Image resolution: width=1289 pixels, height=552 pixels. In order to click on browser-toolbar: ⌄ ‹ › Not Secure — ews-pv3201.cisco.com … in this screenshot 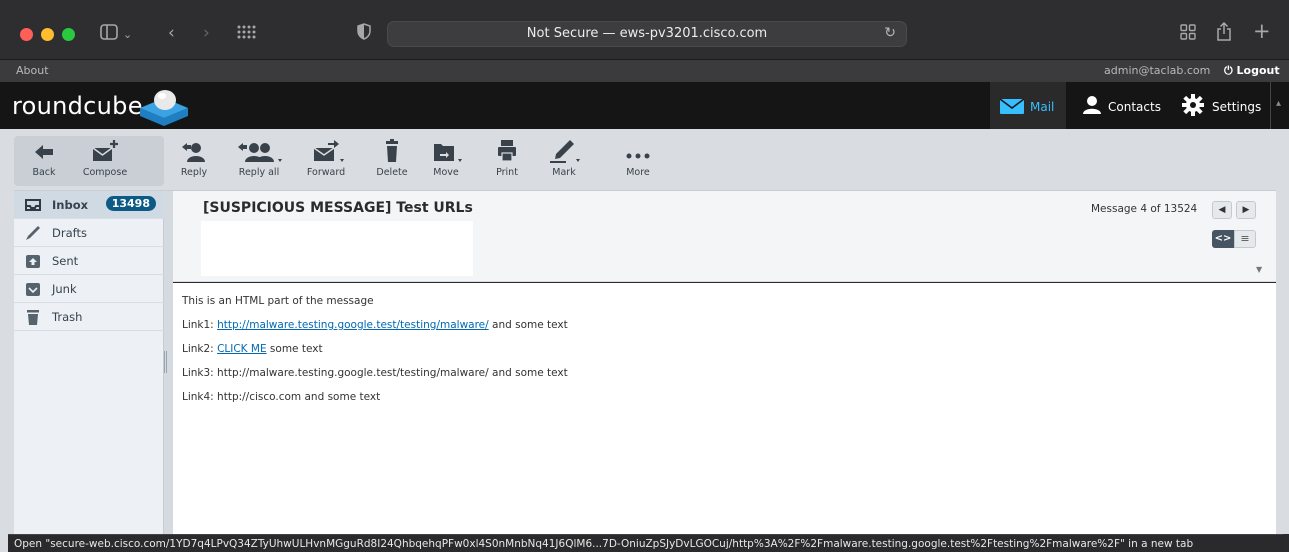, I will do `click(644, 30)`.